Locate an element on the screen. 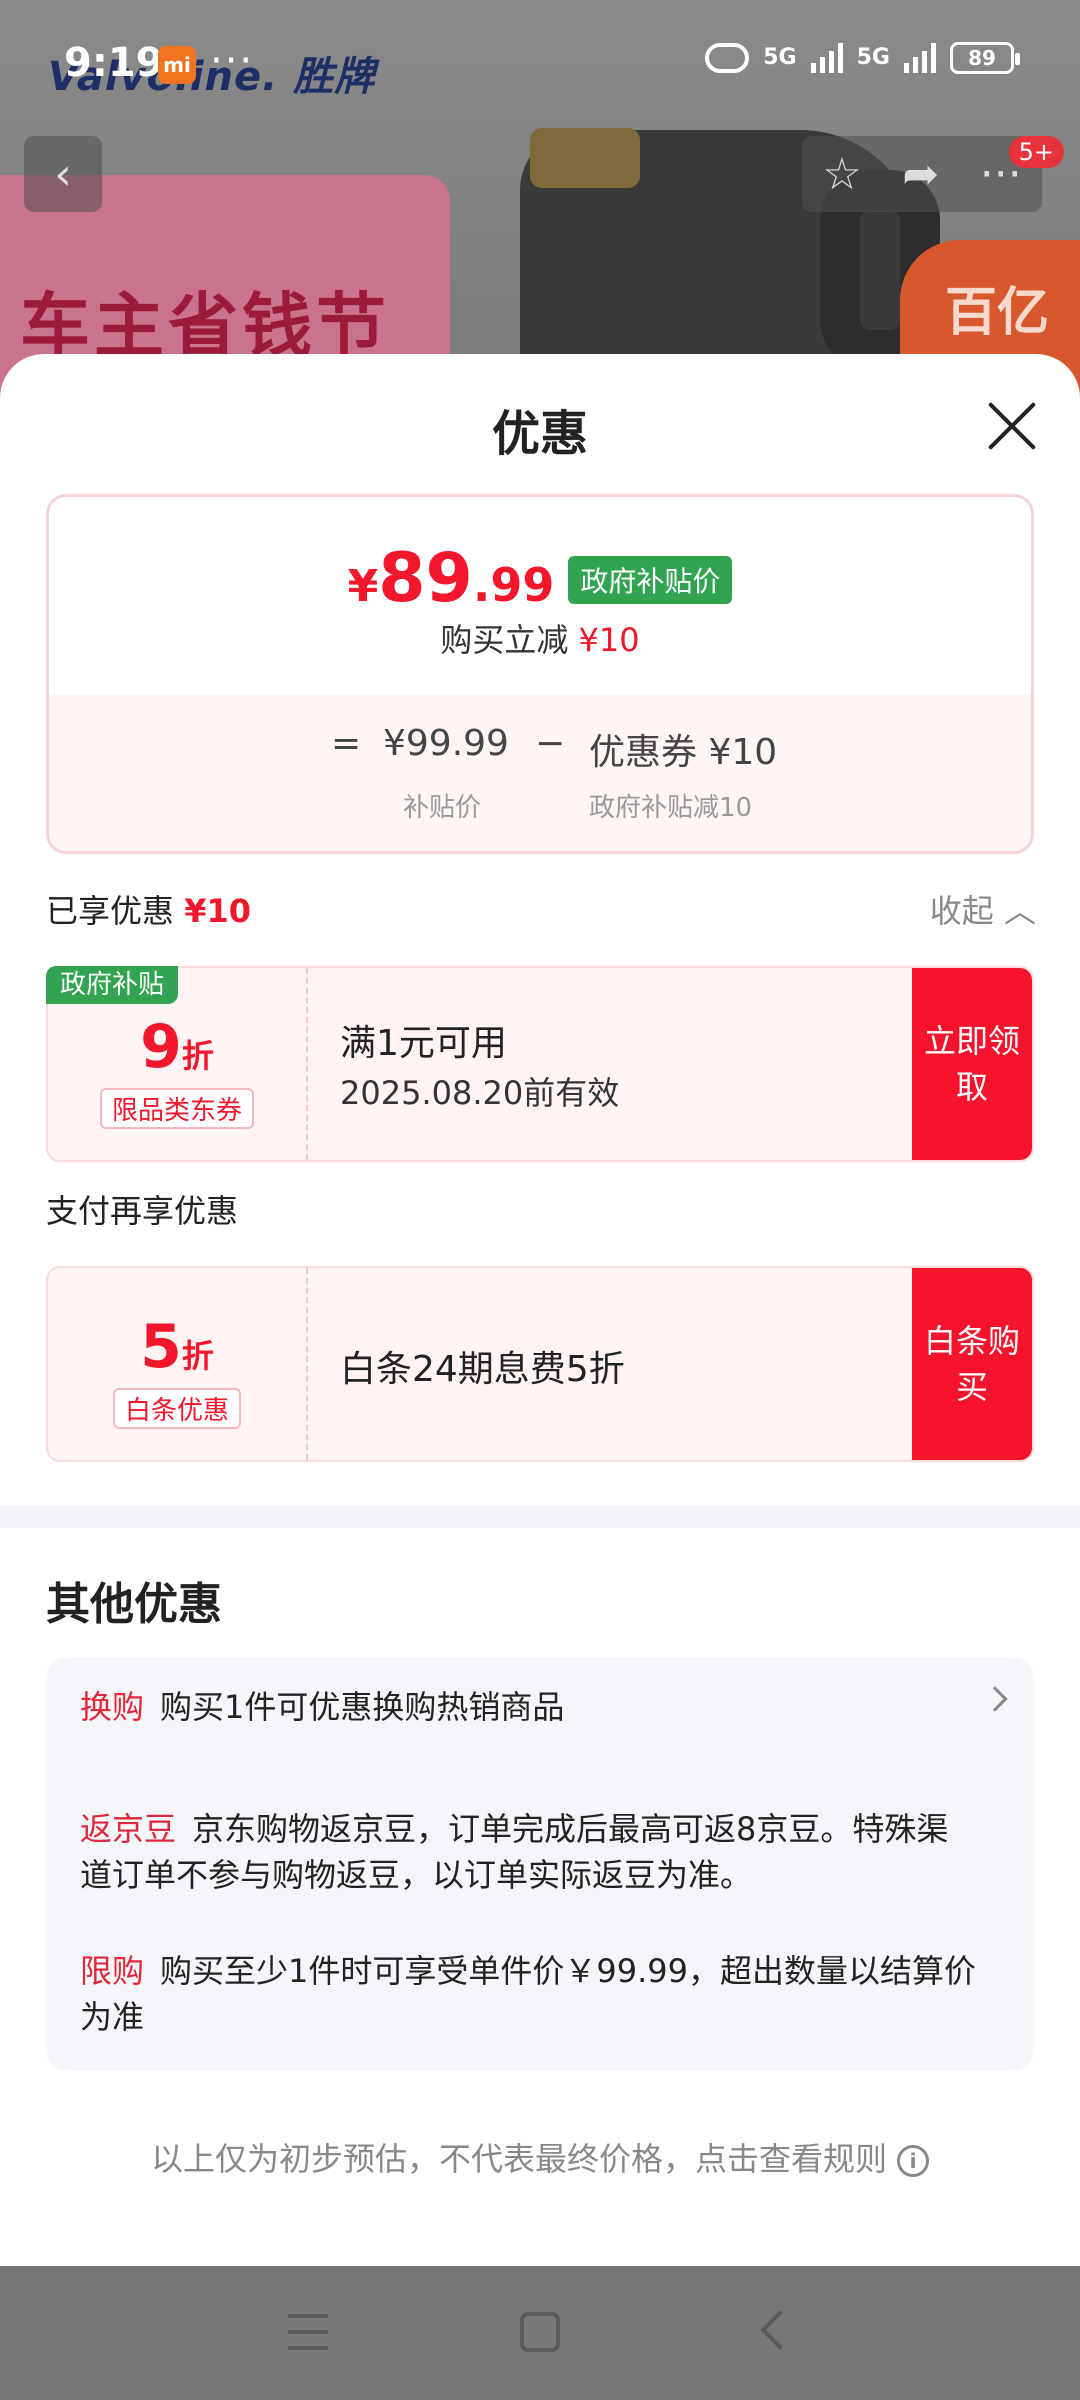 The image size is (1080, 2400). coupon-value: 优惠券 ¥10 is located at coordinates (683, 752).